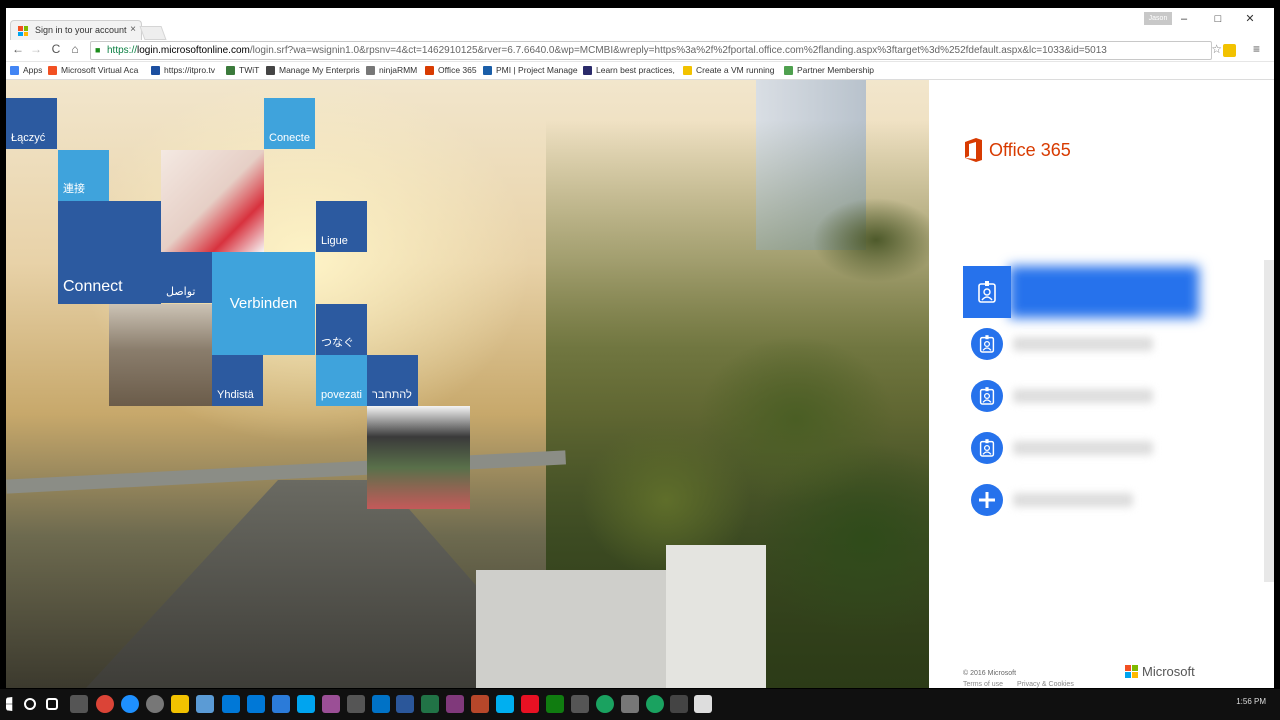 The height and width of the screenshot is (720, 1280). Describe the element at coordinates (381, 704) in the screenshot. I see `outlook-icon` at that location.